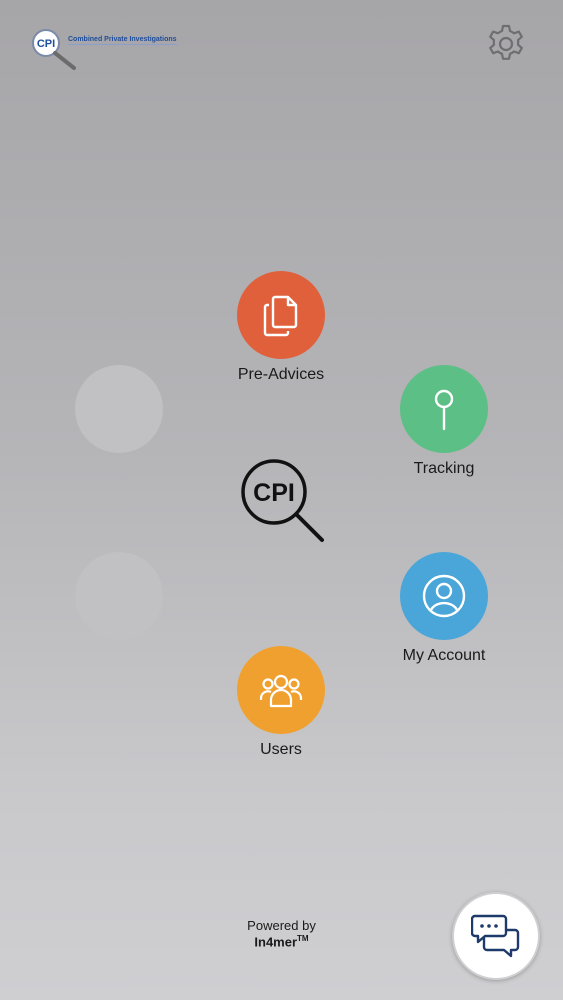  What do you see at coordinates (281, 374) in the screenshot?
I see `pre-advices-label: Pre-Advices` at bounding box center [281, 374].